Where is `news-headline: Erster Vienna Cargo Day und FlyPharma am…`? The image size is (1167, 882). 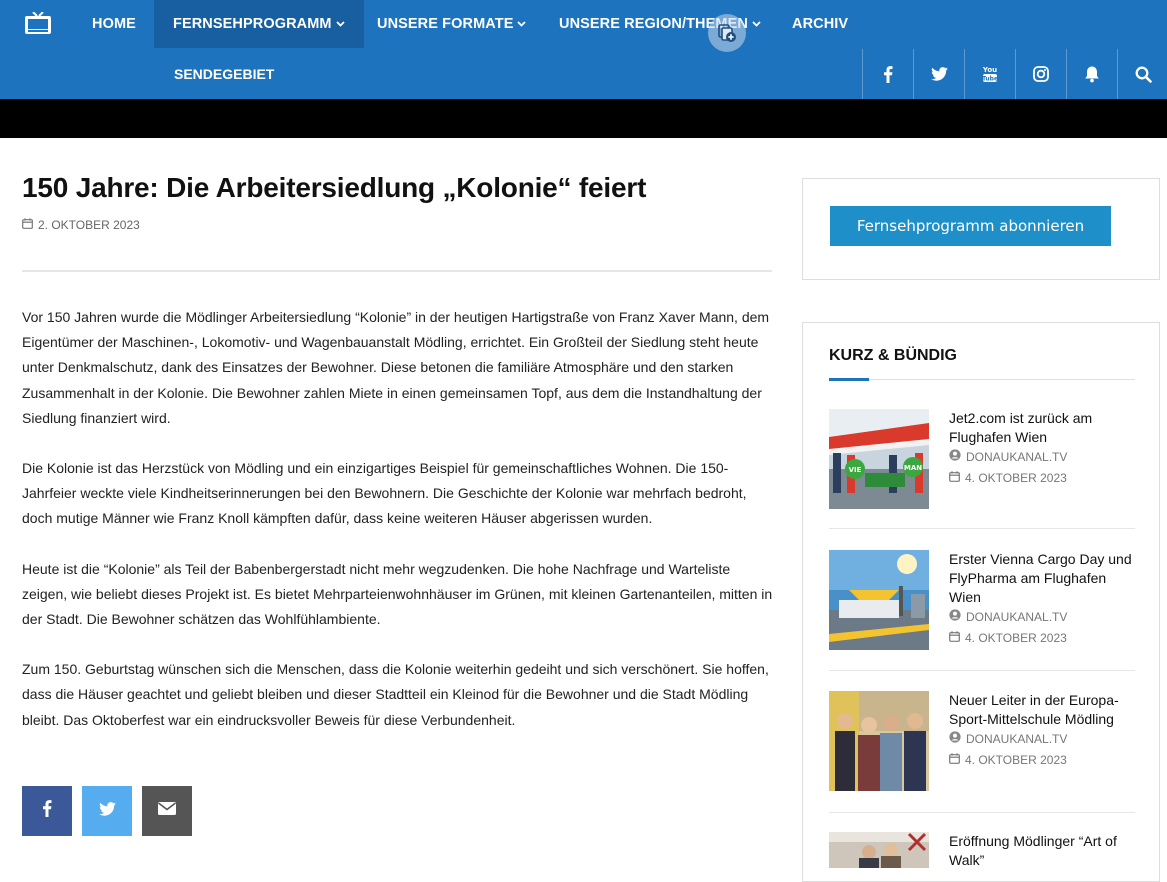 news-headline: Erster Vienna Cargo Day und FlyPharma am… is located at coordinates (1044, 578).